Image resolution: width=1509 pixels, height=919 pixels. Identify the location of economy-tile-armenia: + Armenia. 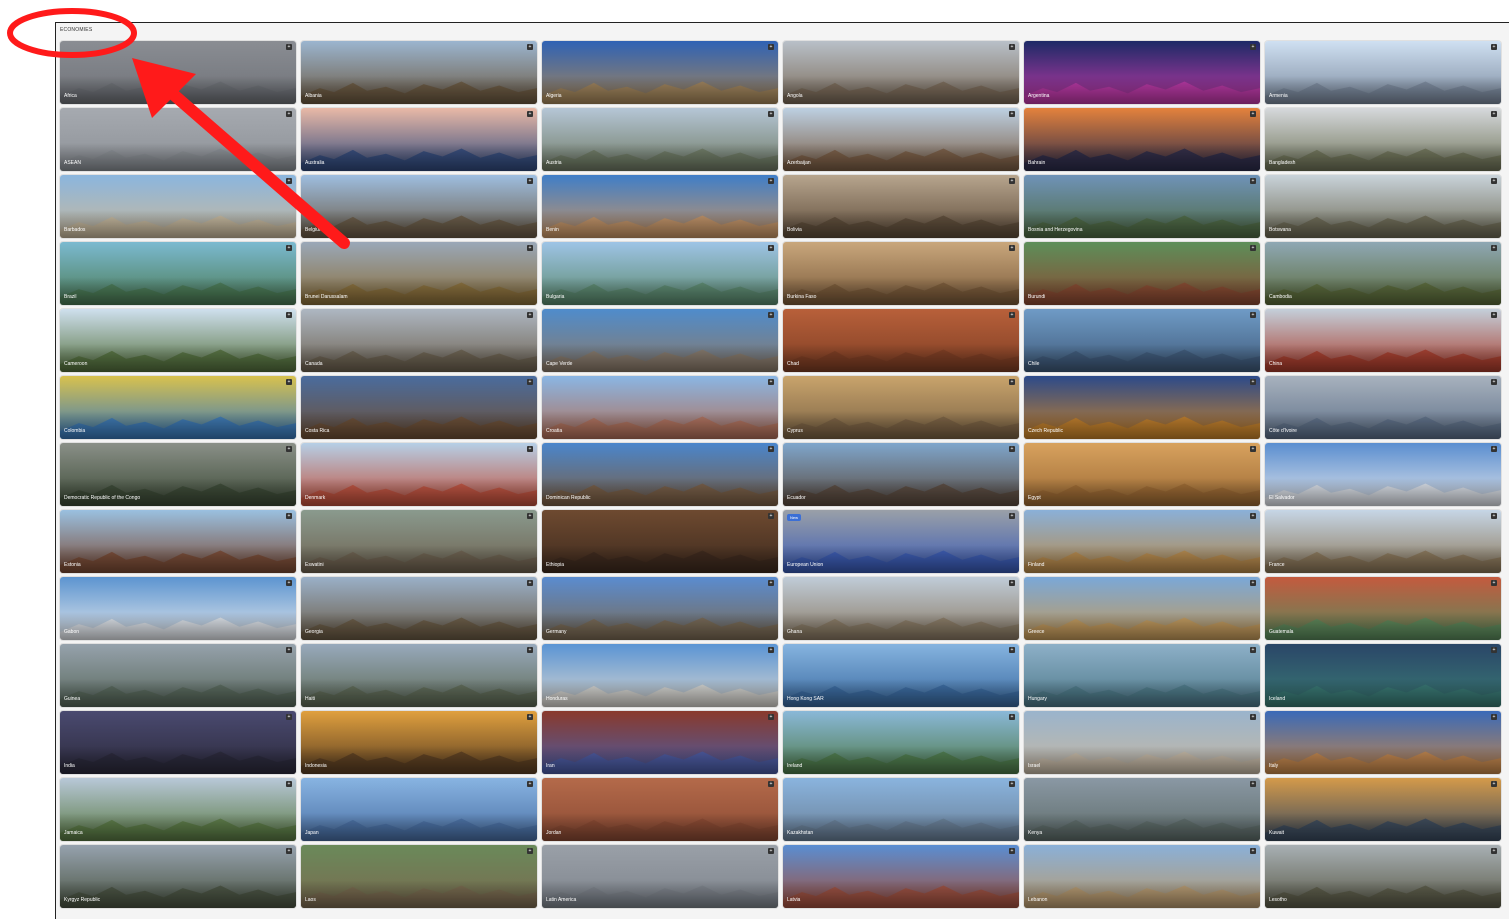
(1383, 72).